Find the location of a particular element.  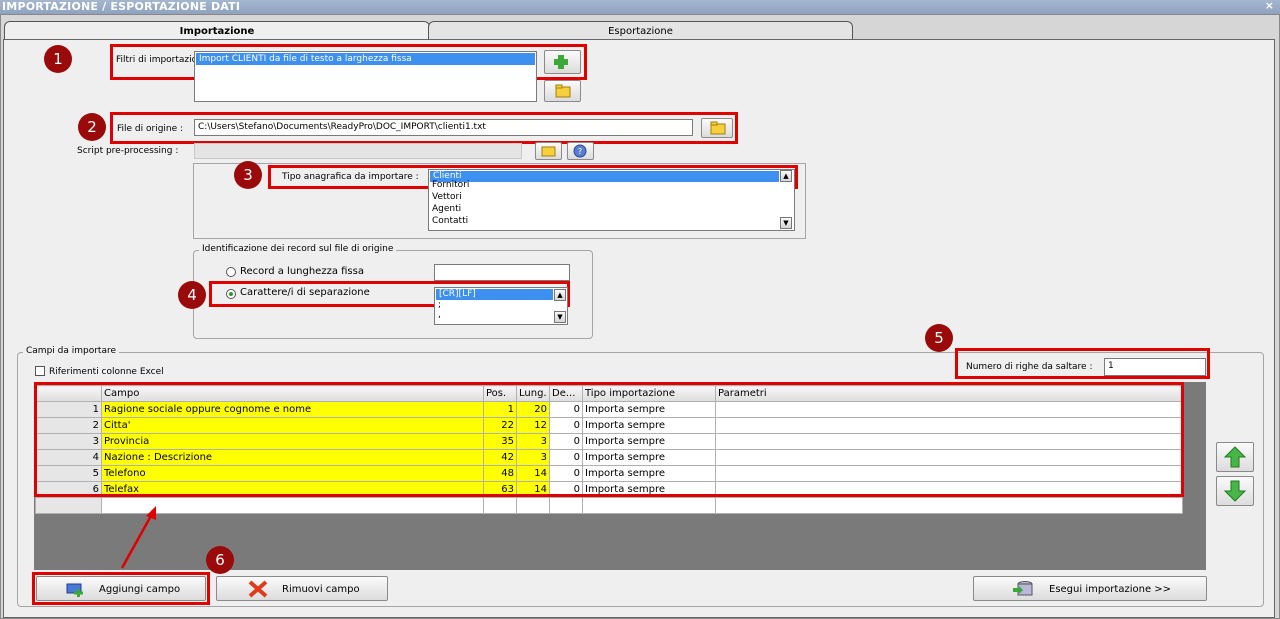

plus-icon is located at coordinates (561, 62).